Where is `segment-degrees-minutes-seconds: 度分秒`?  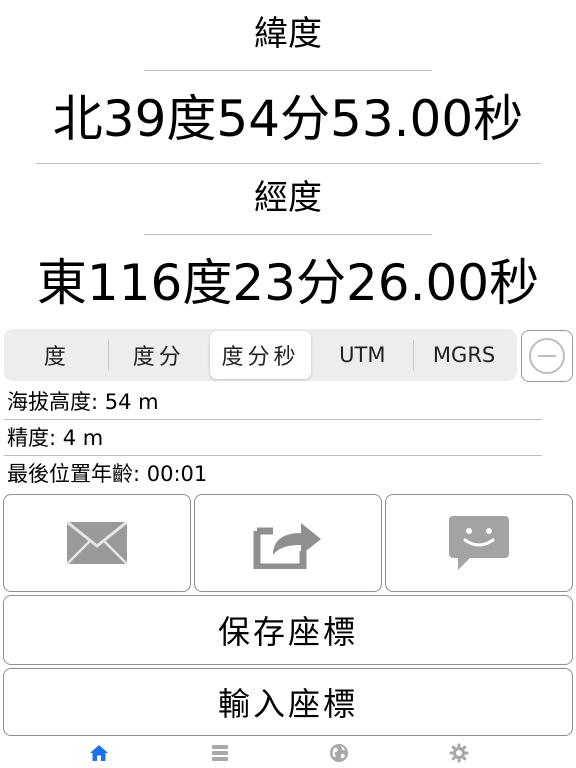
segment-degrees-minutes-seconds: 度分秒 is located at coordinates (260, 355).